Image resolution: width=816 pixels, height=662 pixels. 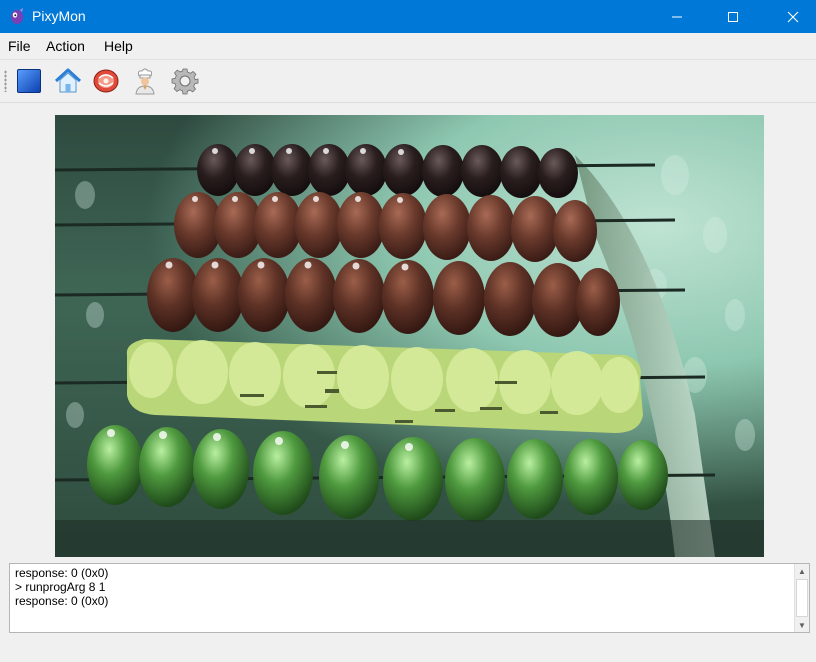 I want to click on chef-icon, so click(x=145, y=81).